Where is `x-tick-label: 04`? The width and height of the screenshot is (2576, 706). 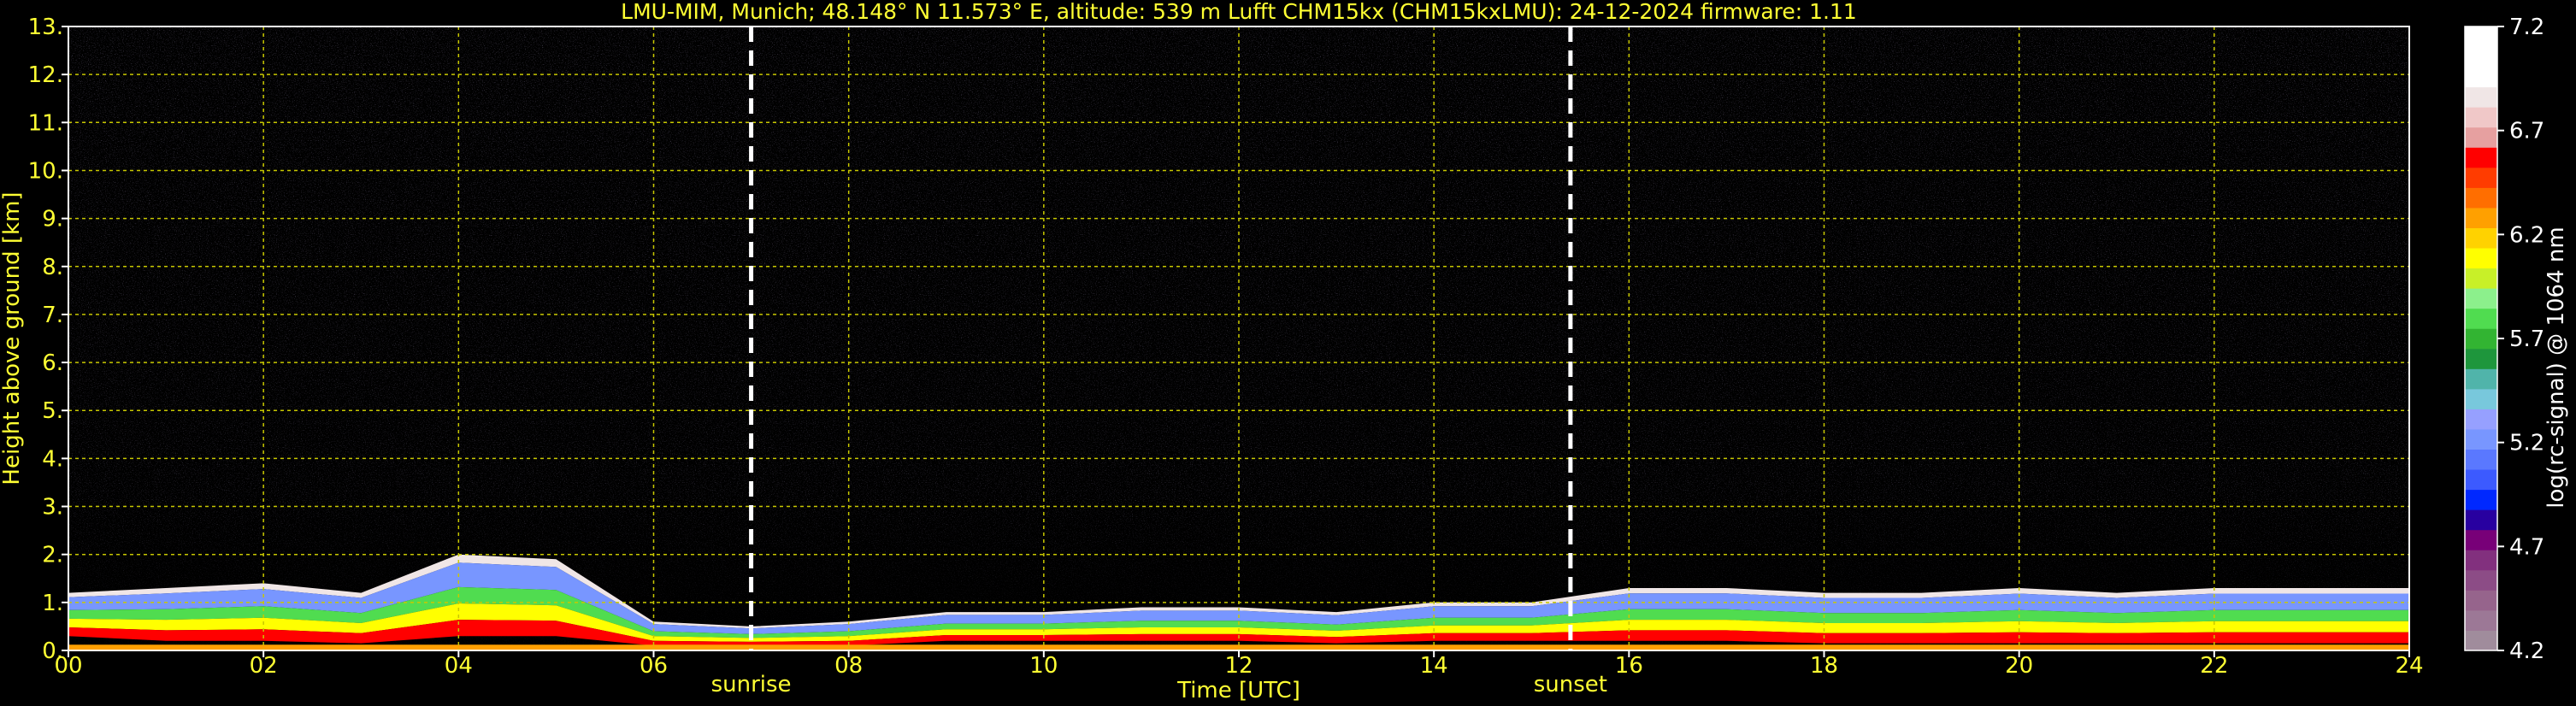
x-tick-label: 04 is located at coordinates (459, 666).